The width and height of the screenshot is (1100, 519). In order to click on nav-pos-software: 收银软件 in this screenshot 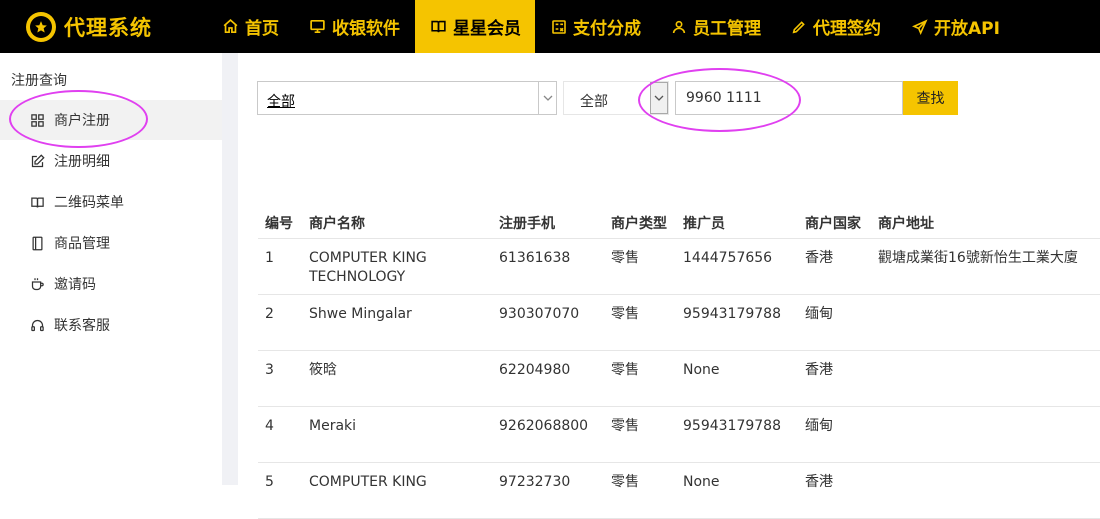, I will do `click(354, 26)`.